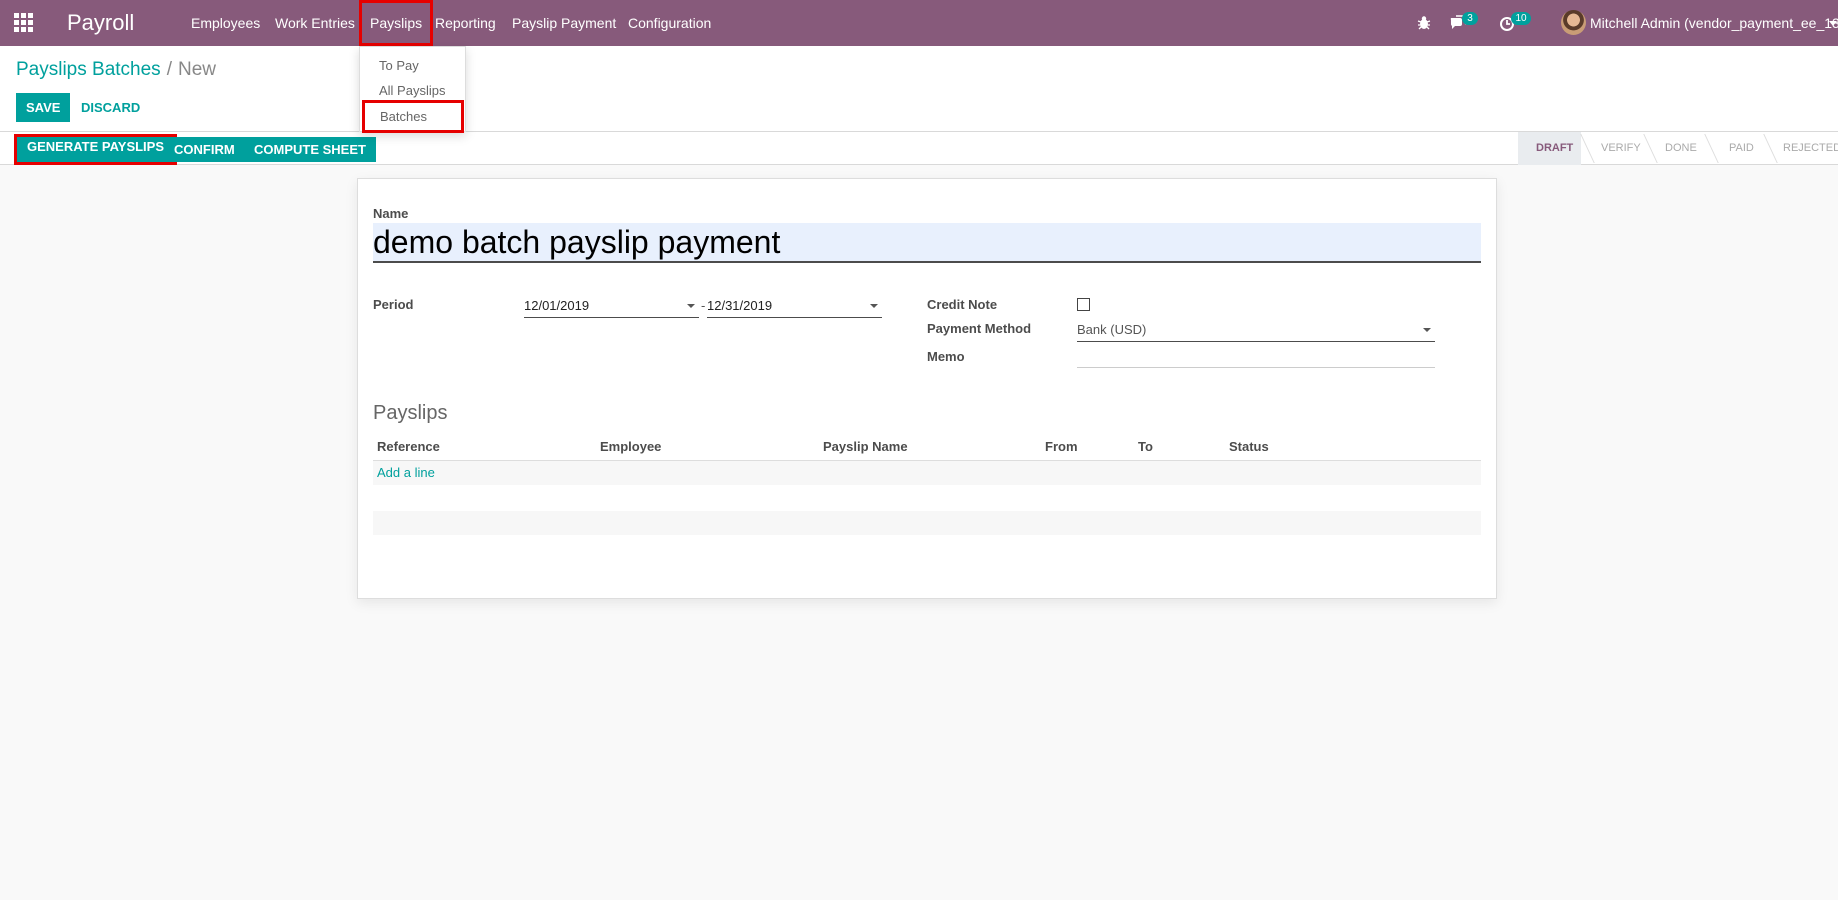 This screenshot has width=1838, height=900. Describe the element at coordinates (1424, 23) in the screenshot. I see `debug-bug-icon` at that location.